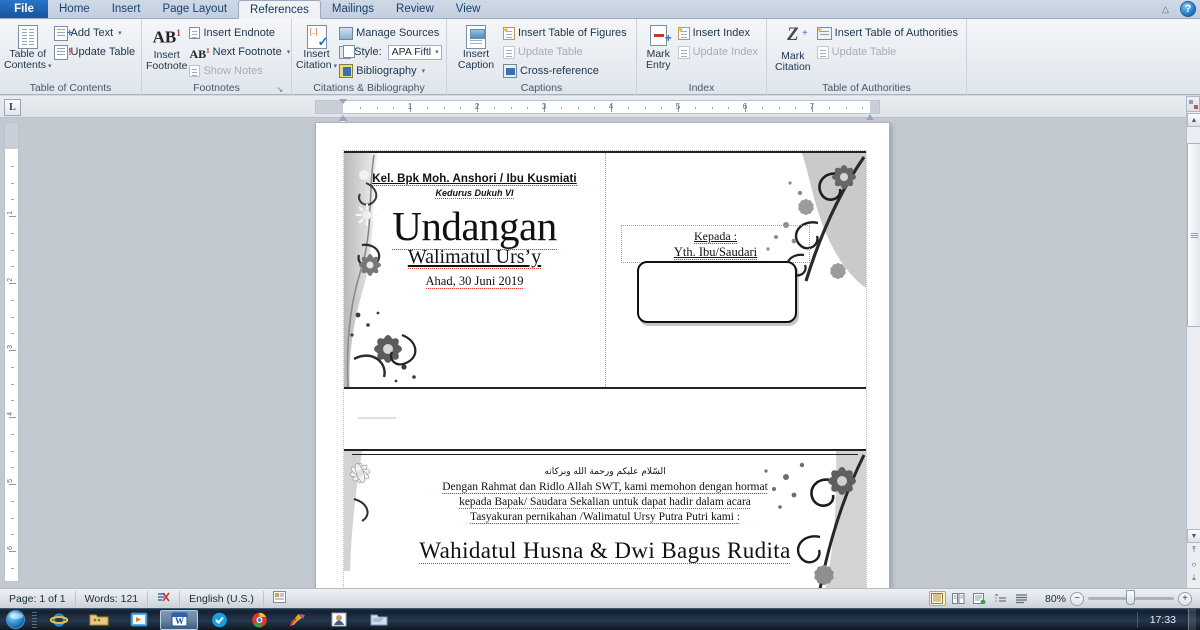  I want to click on tab-references: References, so click(279, 9).